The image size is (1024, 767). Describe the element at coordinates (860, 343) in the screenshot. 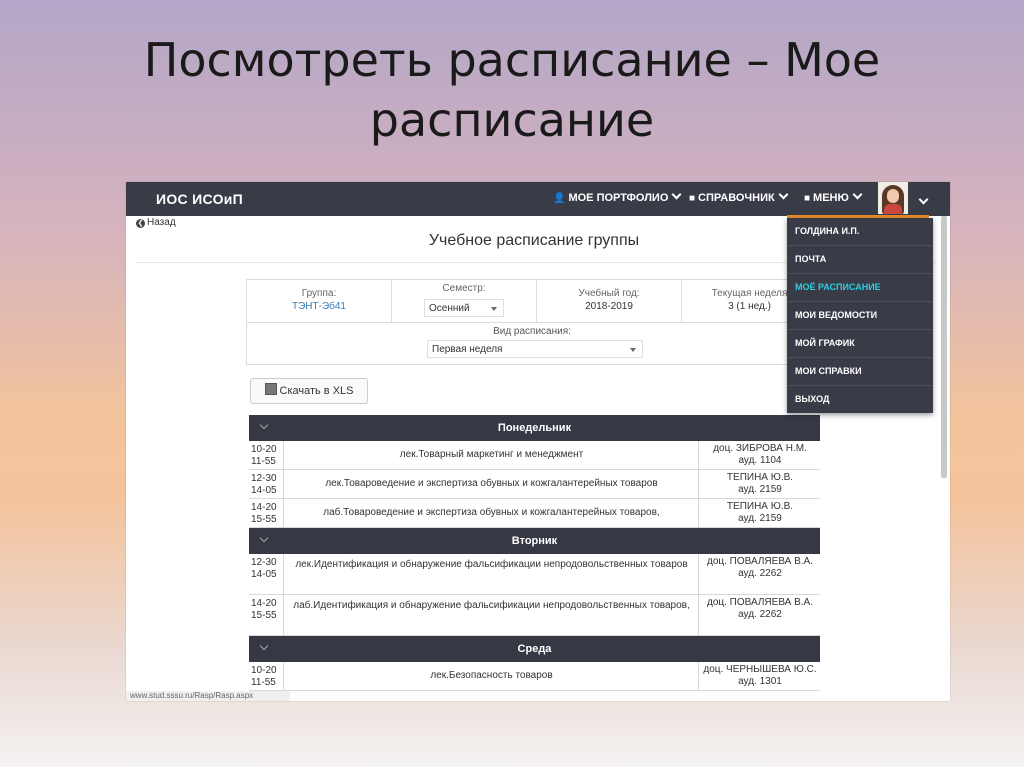

I see `dropdown-item: МОЙ ГРАФИК` at that location.